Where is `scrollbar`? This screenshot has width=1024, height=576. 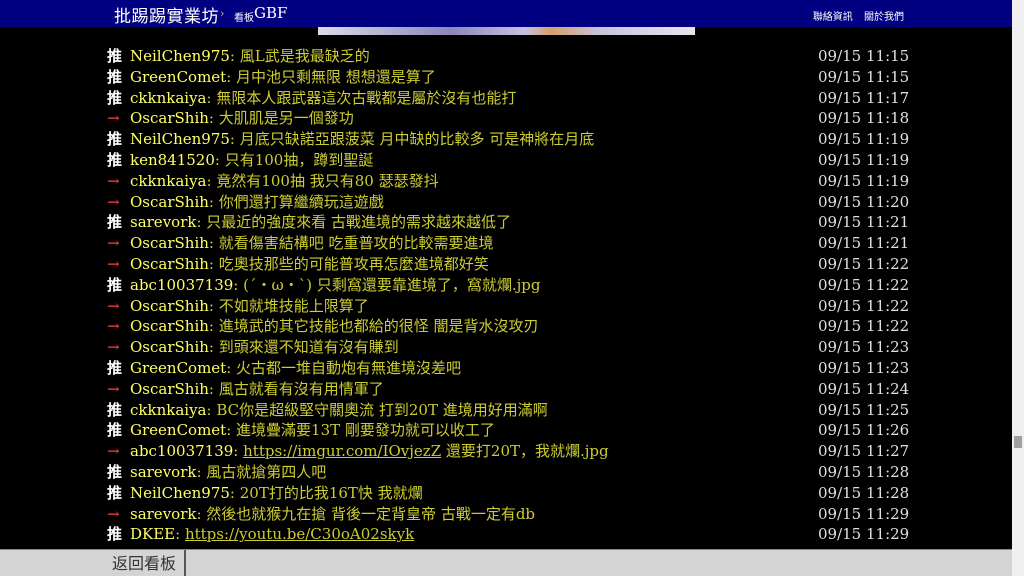
scrollbar is located at coordinates (1018, 288).